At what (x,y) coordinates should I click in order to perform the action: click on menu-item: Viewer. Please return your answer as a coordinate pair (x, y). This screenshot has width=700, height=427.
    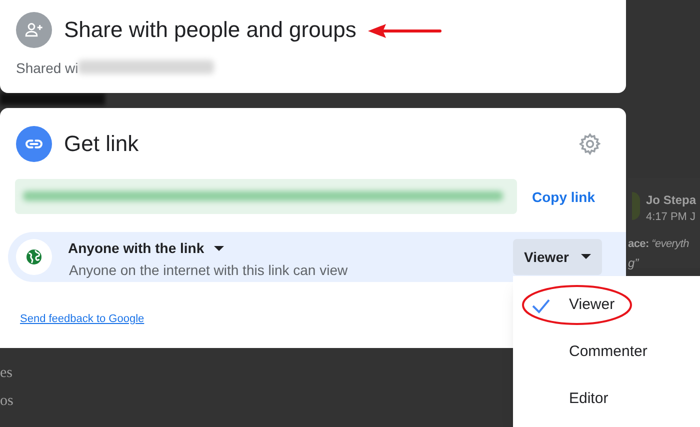
    Looking at the image, I should click on (606, 305).